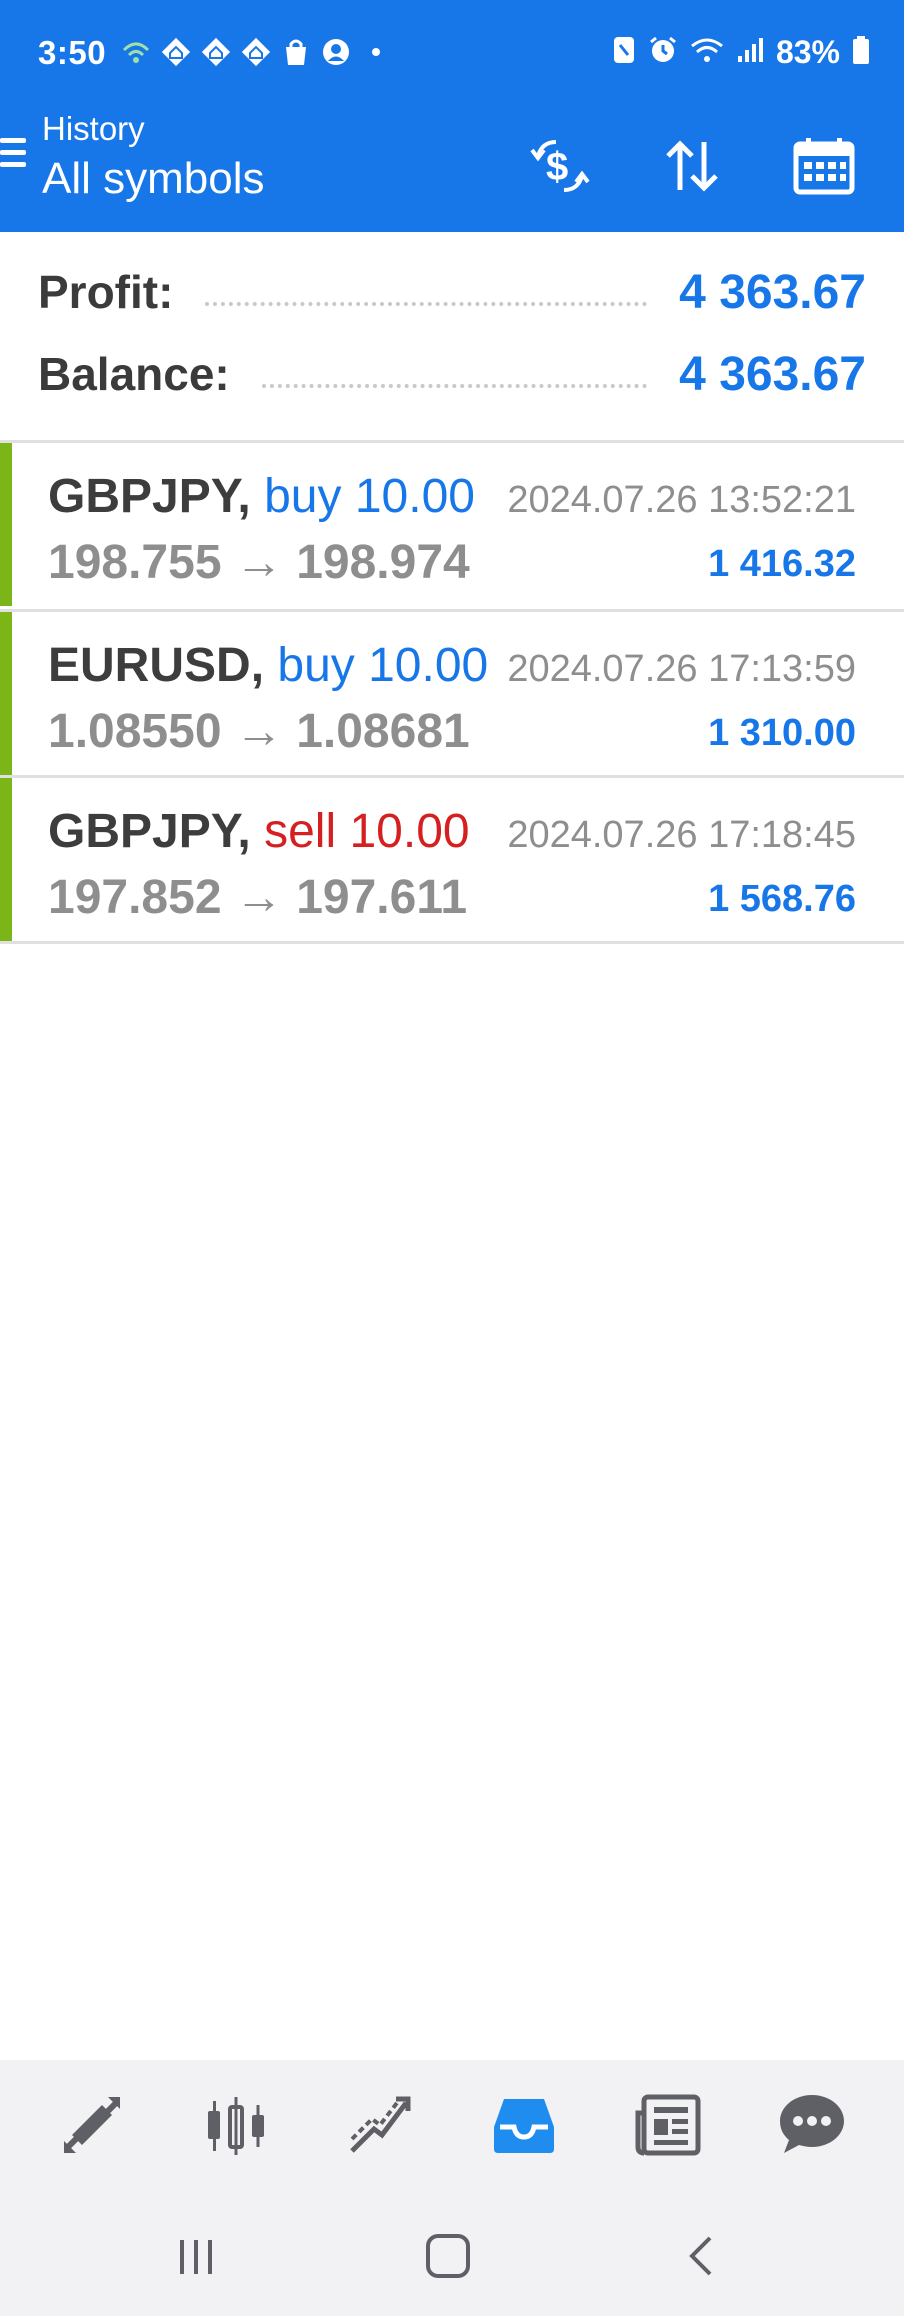 The image size is (904, 2316). Describe the element at coordinates (268, 665) in the screenshot. I see `trade-symbol-line: EURUSD, buy 10.00` at that location.